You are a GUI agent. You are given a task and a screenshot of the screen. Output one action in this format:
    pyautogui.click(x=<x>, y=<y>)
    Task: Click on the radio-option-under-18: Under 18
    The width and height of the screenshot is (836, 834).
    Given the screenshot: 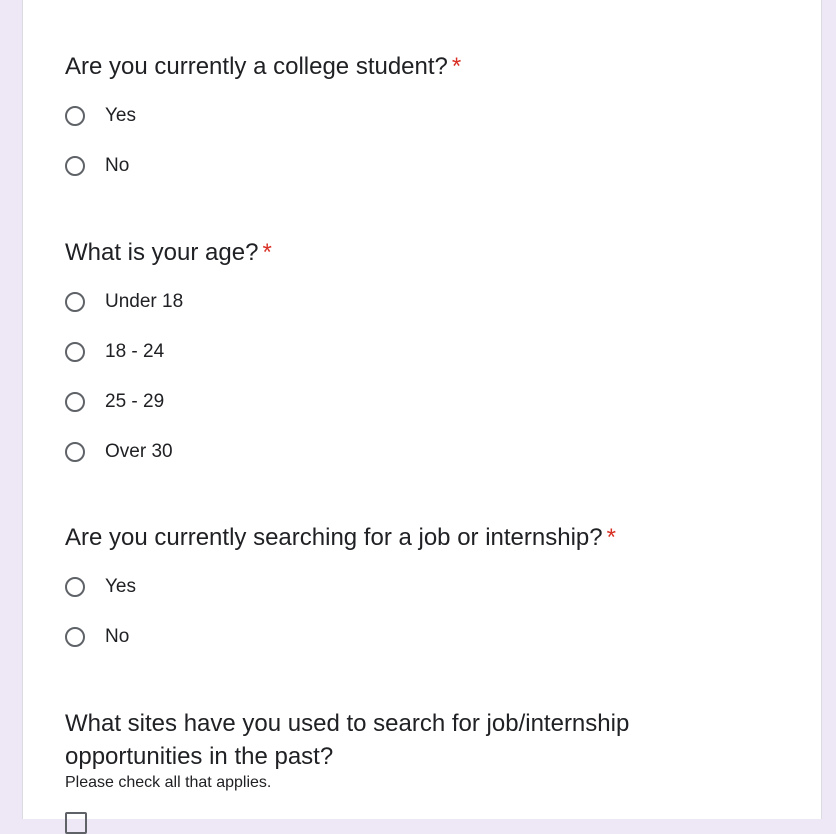 What is the action you would take?
    pyautogui.click(x=415, y=302)
    